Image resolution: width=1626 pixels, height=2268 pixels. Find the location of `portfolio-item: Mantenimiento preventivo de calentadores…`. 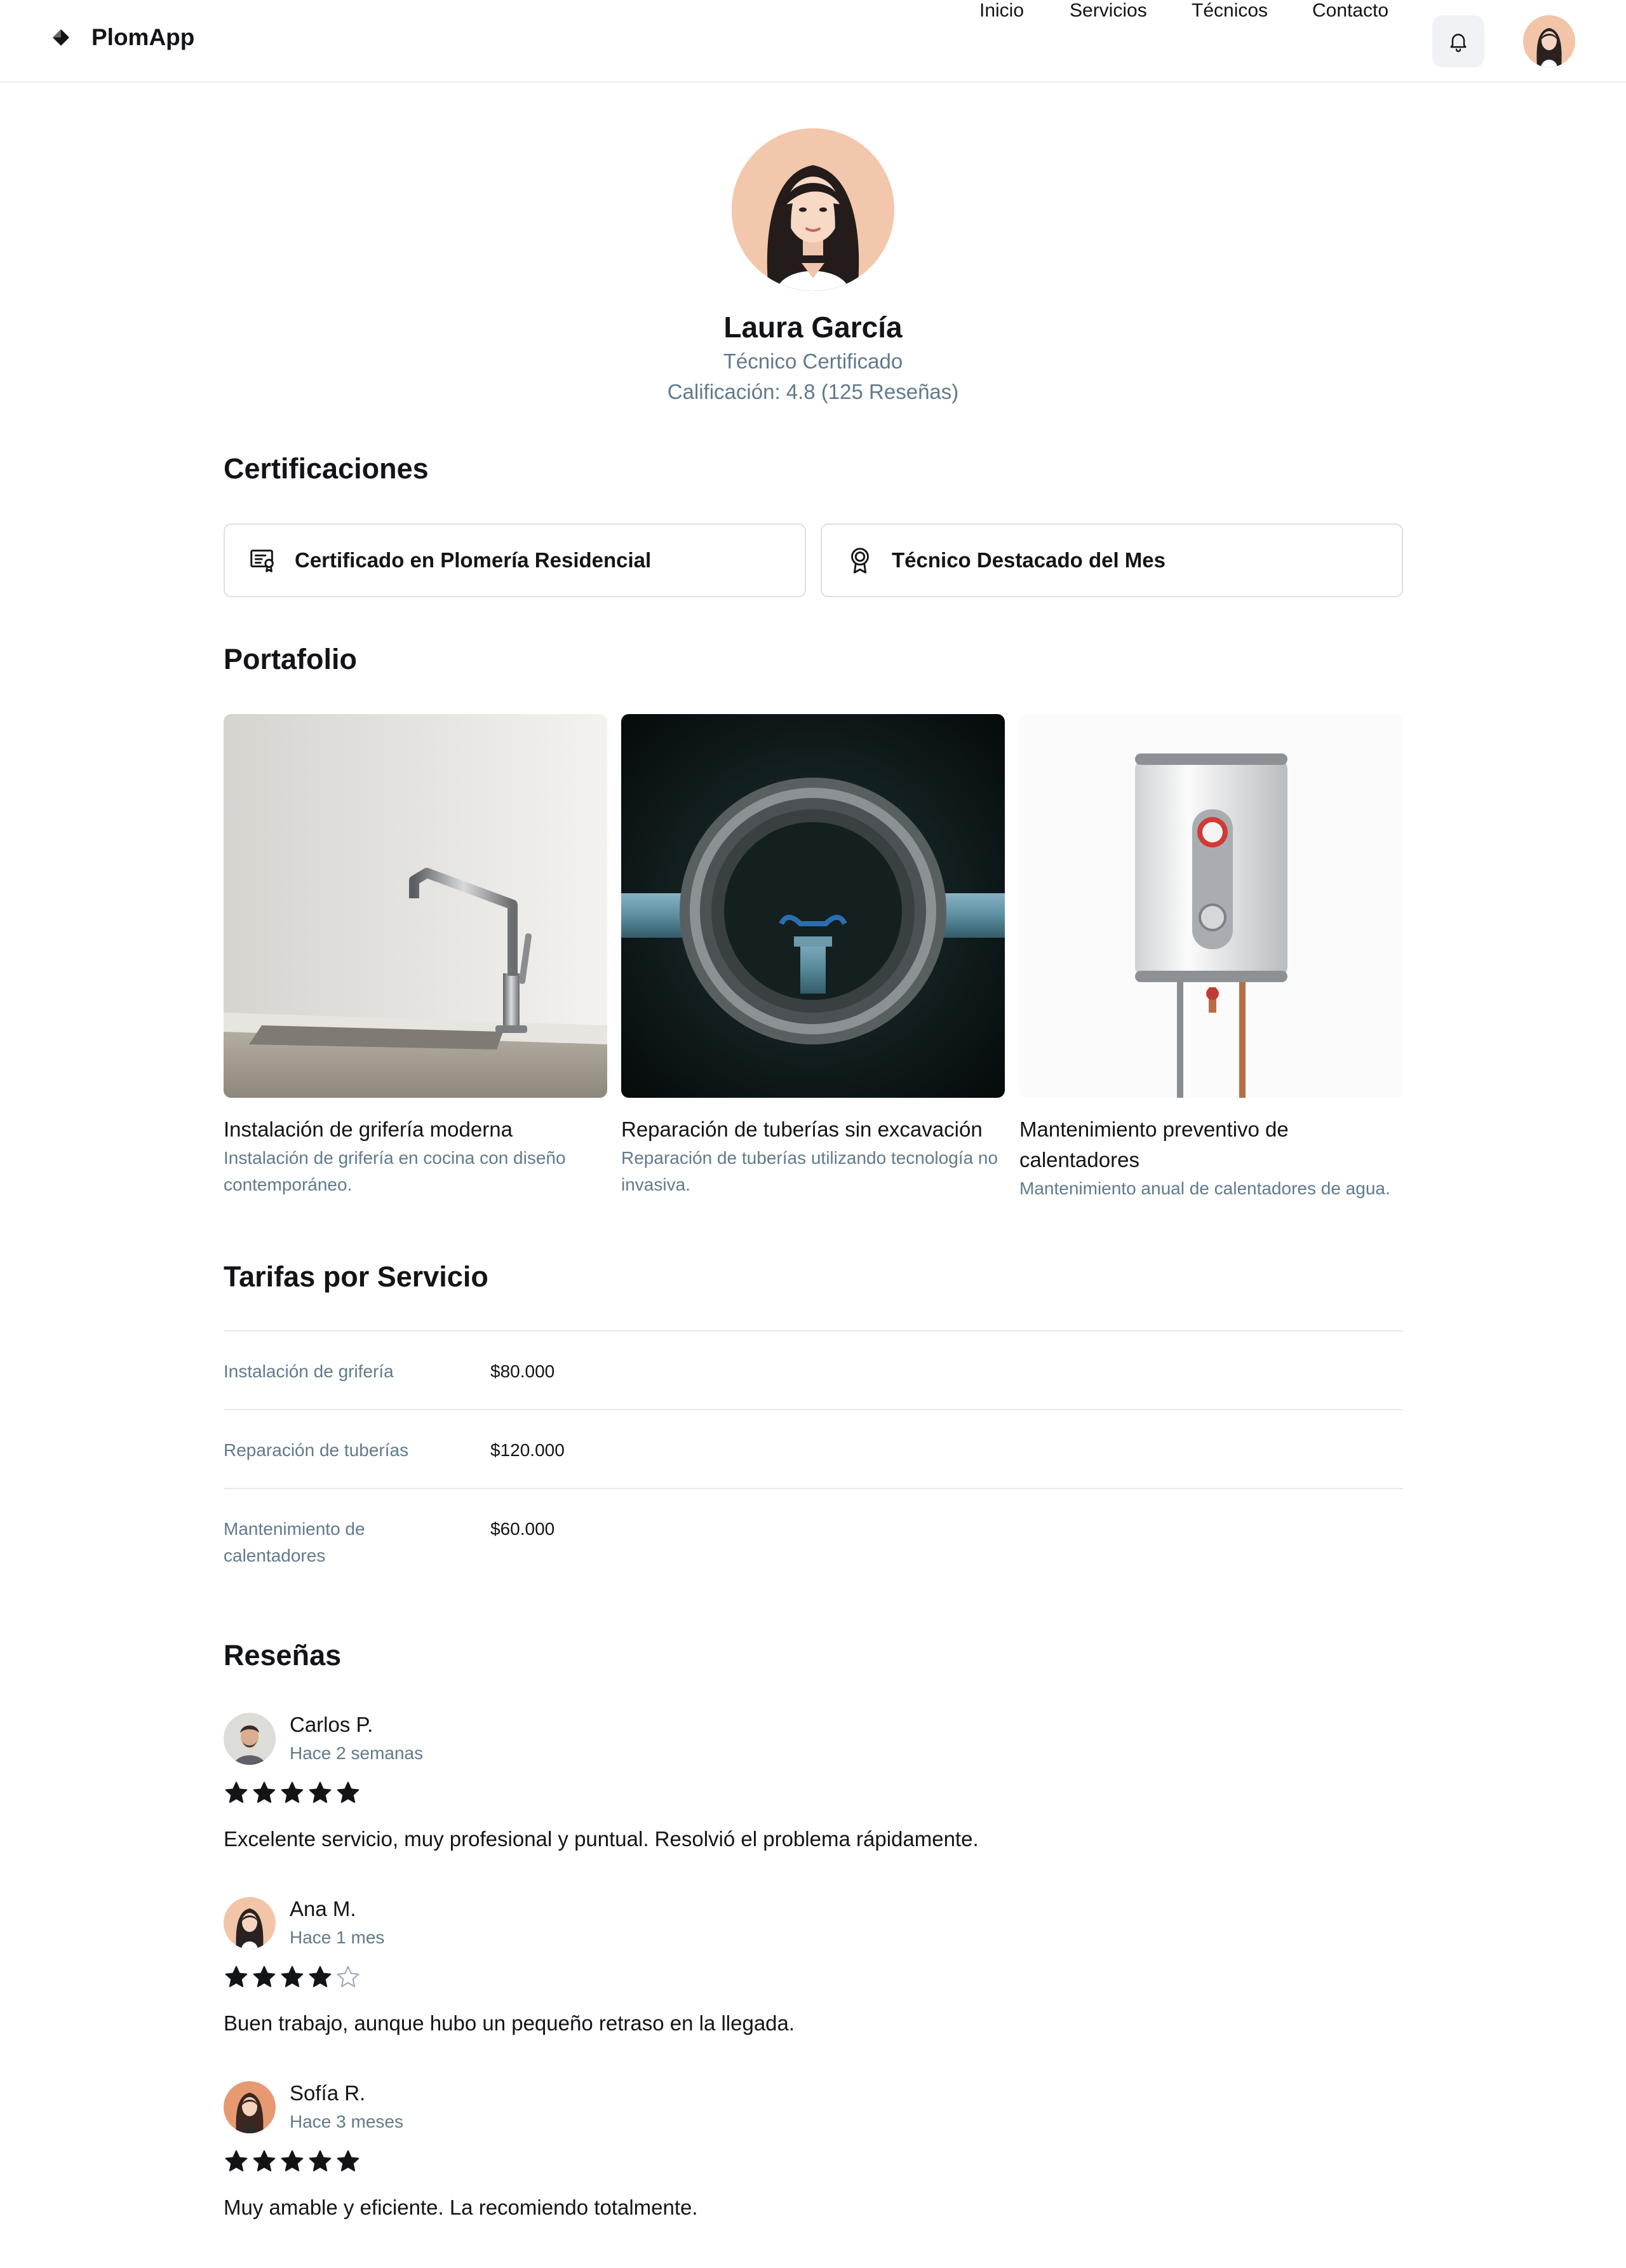

portfolio-item: Mantenimiento preventivo de calentadores… is located at coordinates (1211, 958).